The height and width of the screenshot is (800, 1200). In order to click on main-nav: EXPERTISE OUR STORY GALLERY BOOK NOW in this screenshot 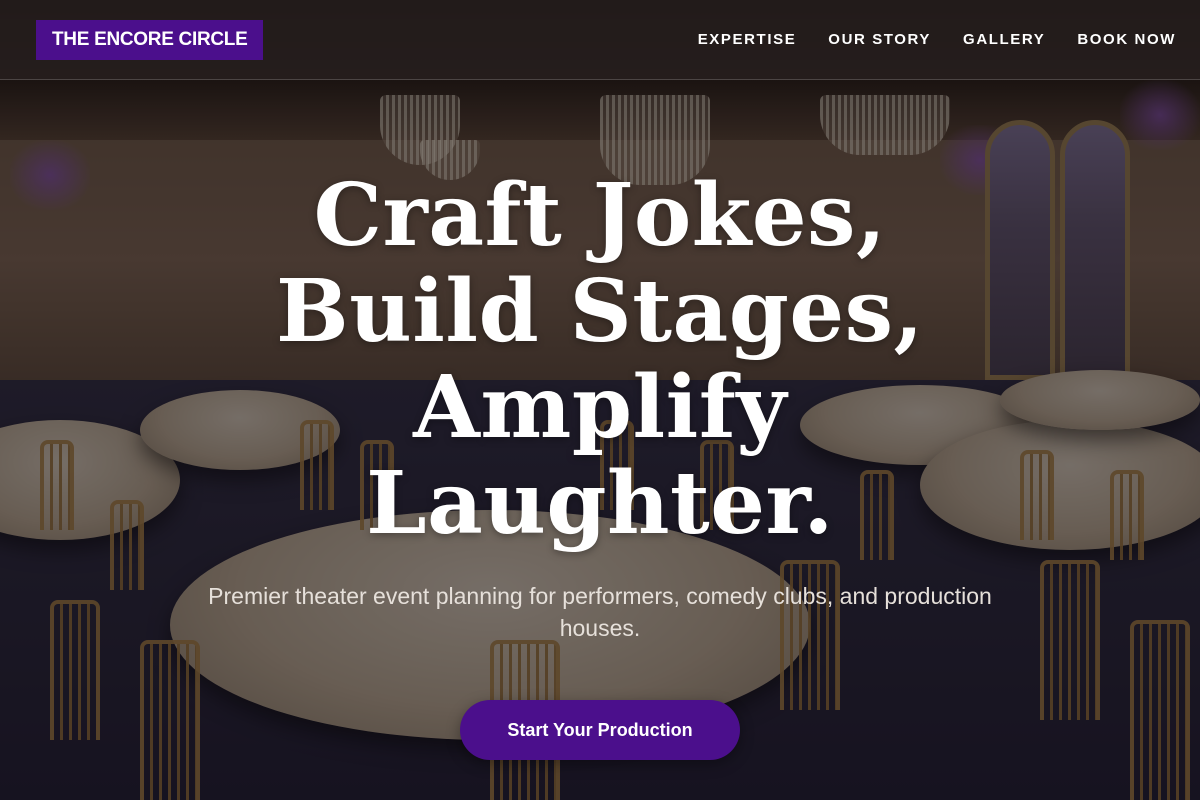, I will do `click(921, 39)`.